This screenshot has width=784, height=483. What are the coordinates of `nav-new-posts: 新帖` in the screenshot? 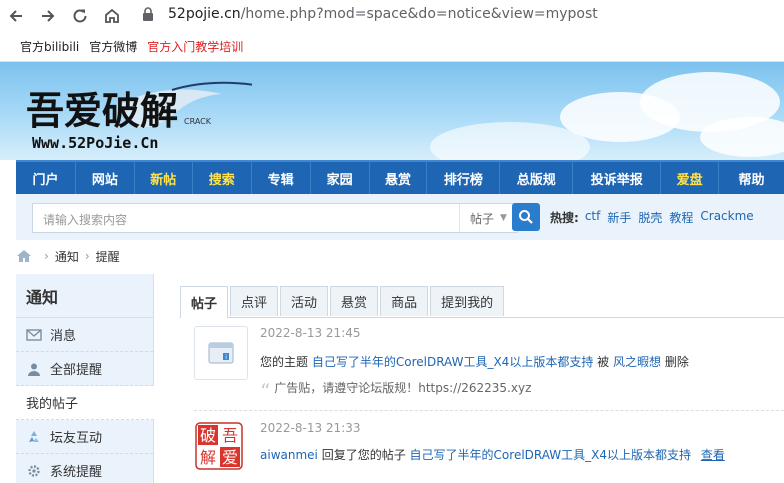 It's located at (164, 178).